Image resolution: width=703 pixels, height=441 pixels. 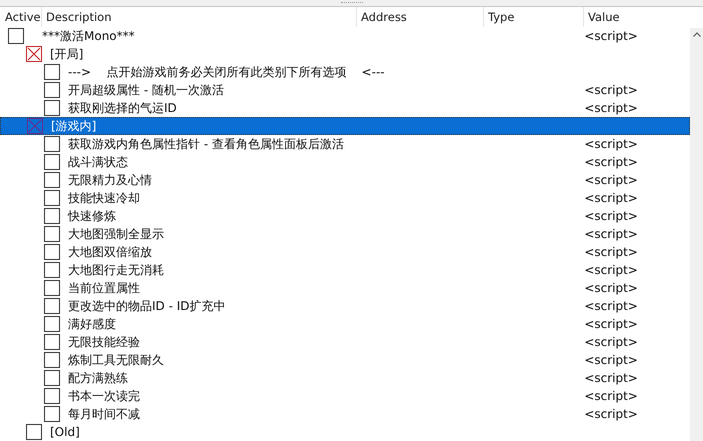 What do you see at coordinates (206, 144) in the screenshot?
I see `entry-description: 获取游戏内角色属性指针 - 查看角色属性面板后激活` at bounding box center [206, 144].